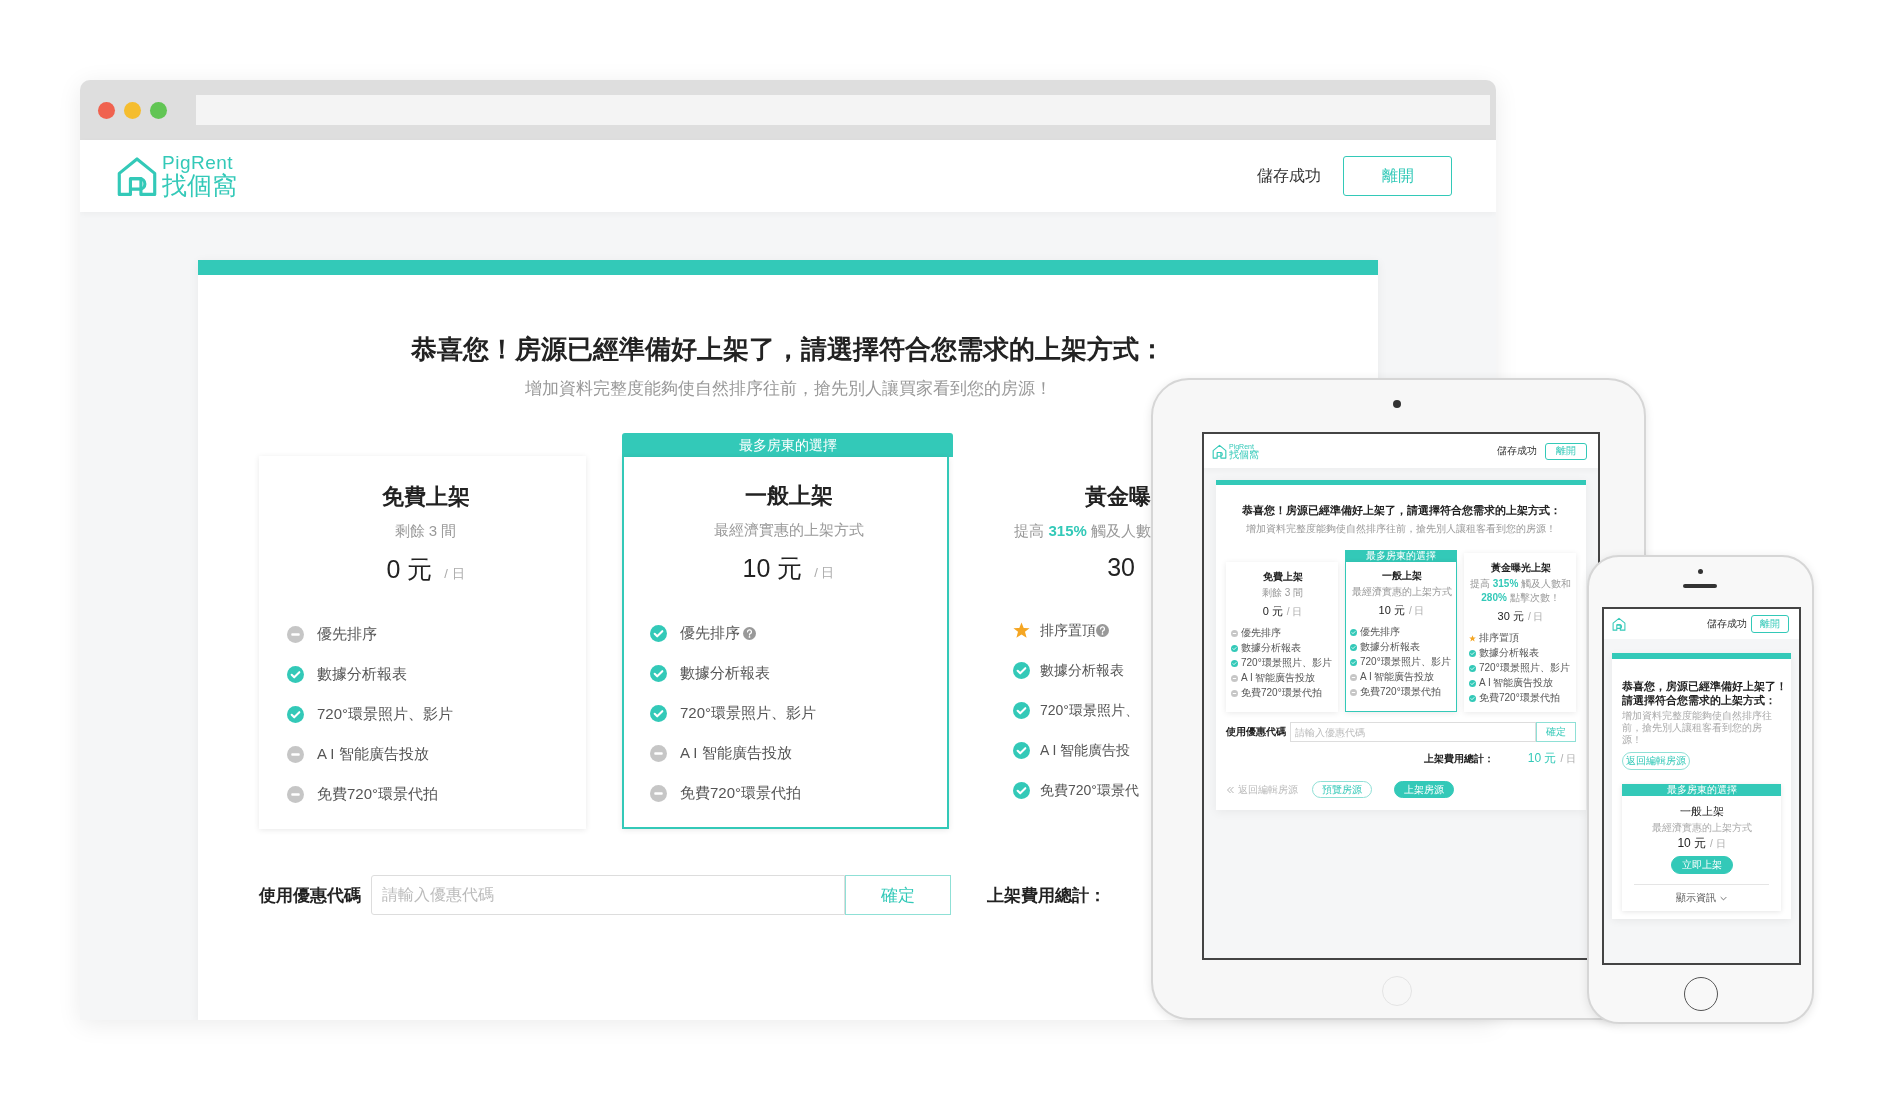  Describe the element at coordinates (1696, 898) in the screenshot. I see `show-info-link: 顯示資訊` at that location.